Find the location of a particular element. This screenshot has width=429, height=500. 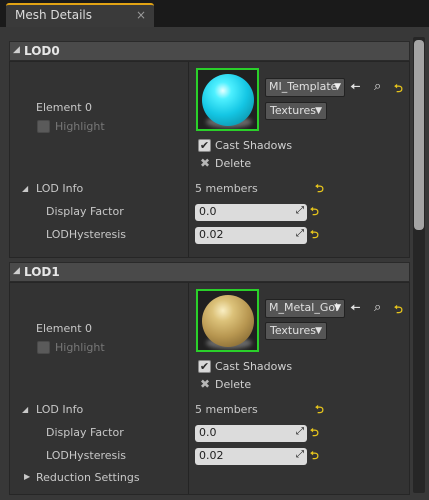

lod-title: LOD0 is located at coordinates (42, 51).